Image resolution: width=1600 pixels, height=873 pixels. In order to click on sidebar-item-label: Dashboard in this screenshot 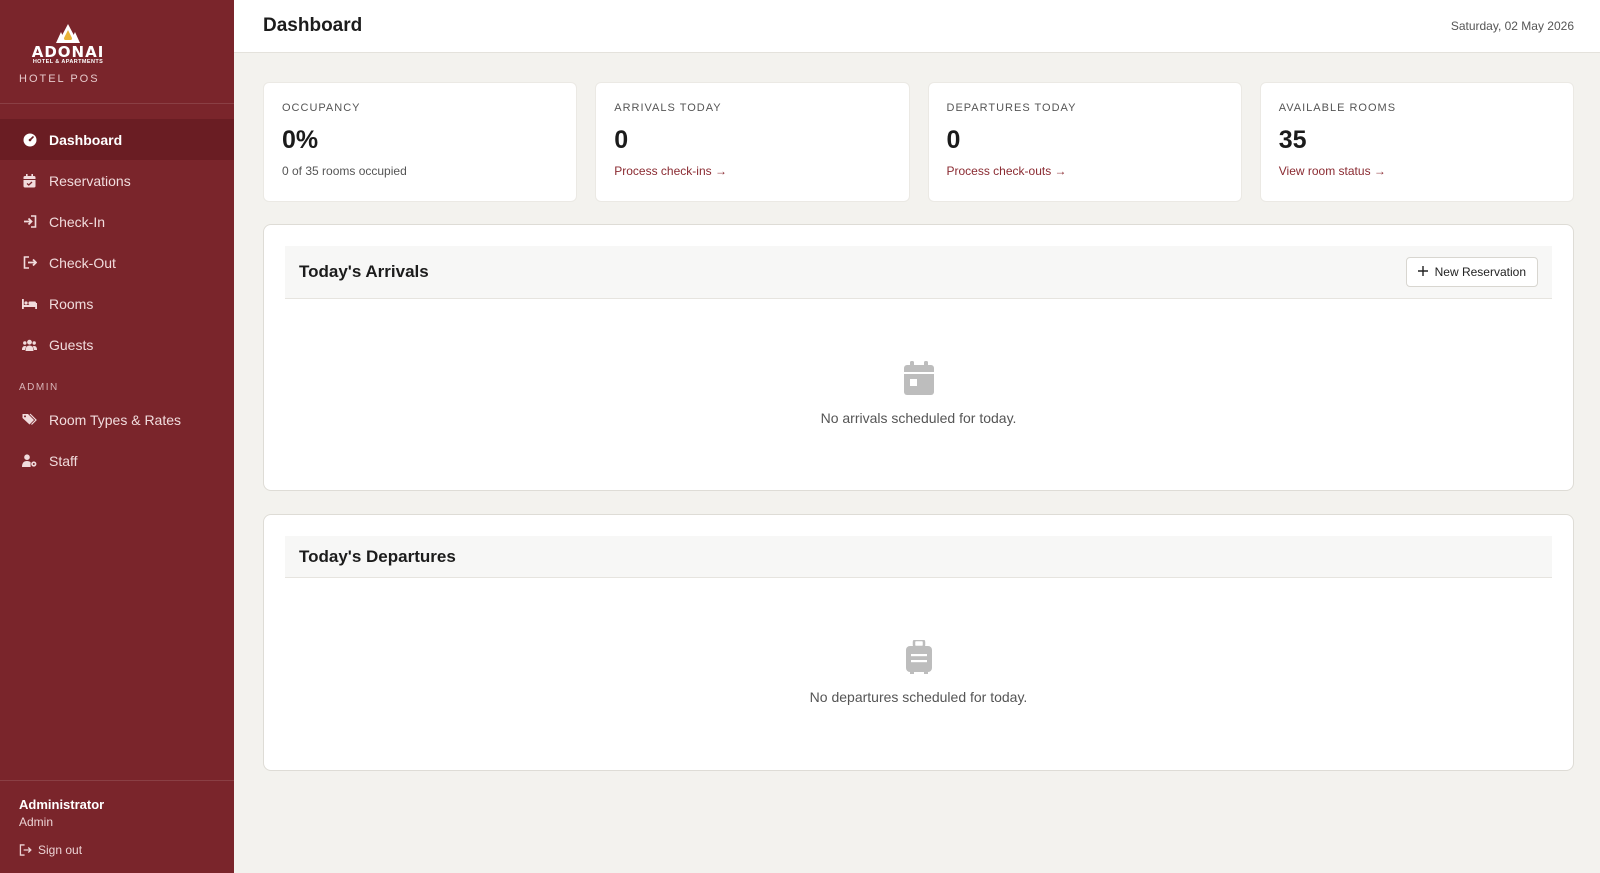, I will do `click(86, 139)`.